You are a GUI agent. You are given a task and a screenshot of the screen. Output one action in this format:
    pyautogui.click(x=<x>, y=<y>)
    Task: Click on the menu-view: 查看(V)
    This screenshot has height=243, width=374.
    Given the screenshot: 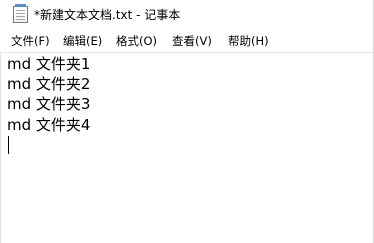 What is the action you would take?
    pyautogui.click(x=192, y=41)
    